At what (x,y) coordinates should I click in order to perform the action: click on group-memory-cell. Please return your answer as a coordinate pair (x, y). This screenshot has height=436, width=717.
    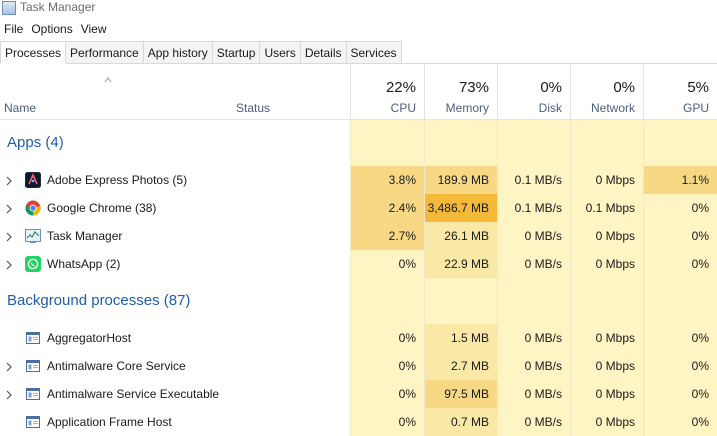
    Looking at the image, I should click on (460, 143).